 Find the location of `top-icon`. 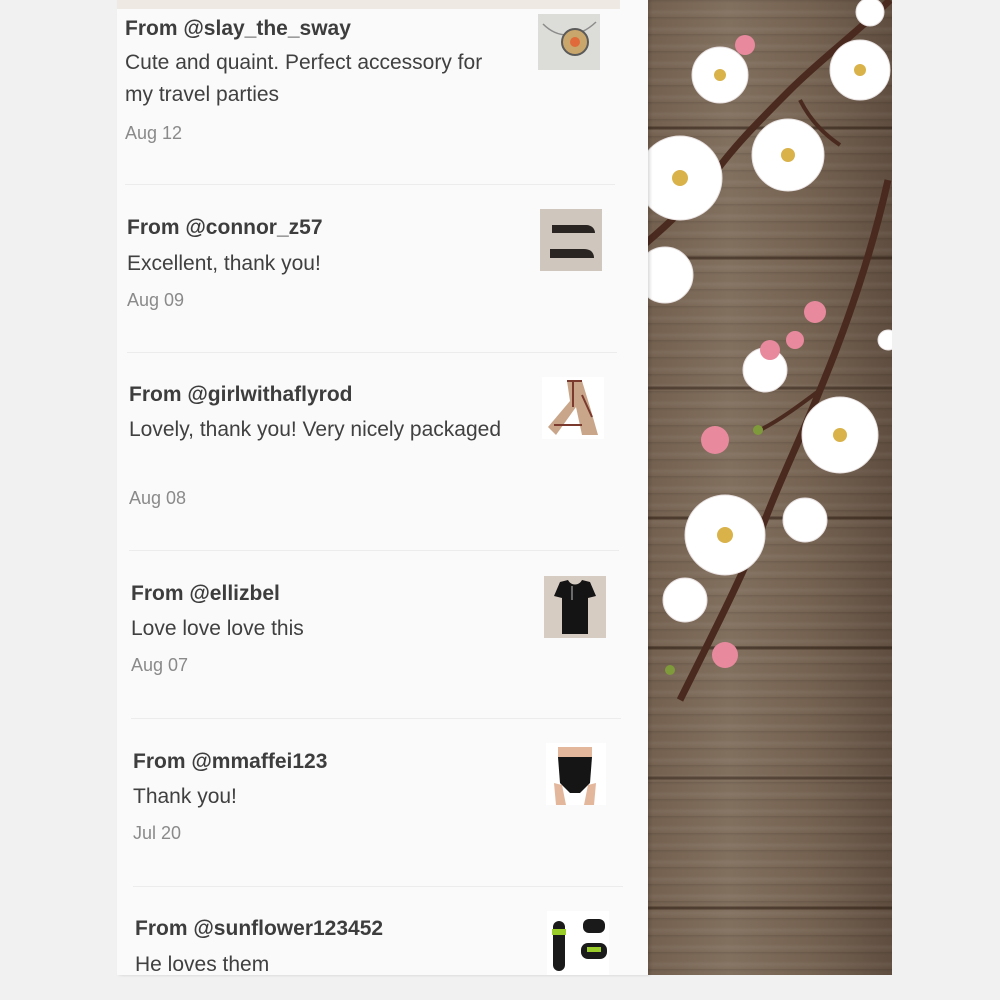

top-icon is located at coordinates (575, 607).